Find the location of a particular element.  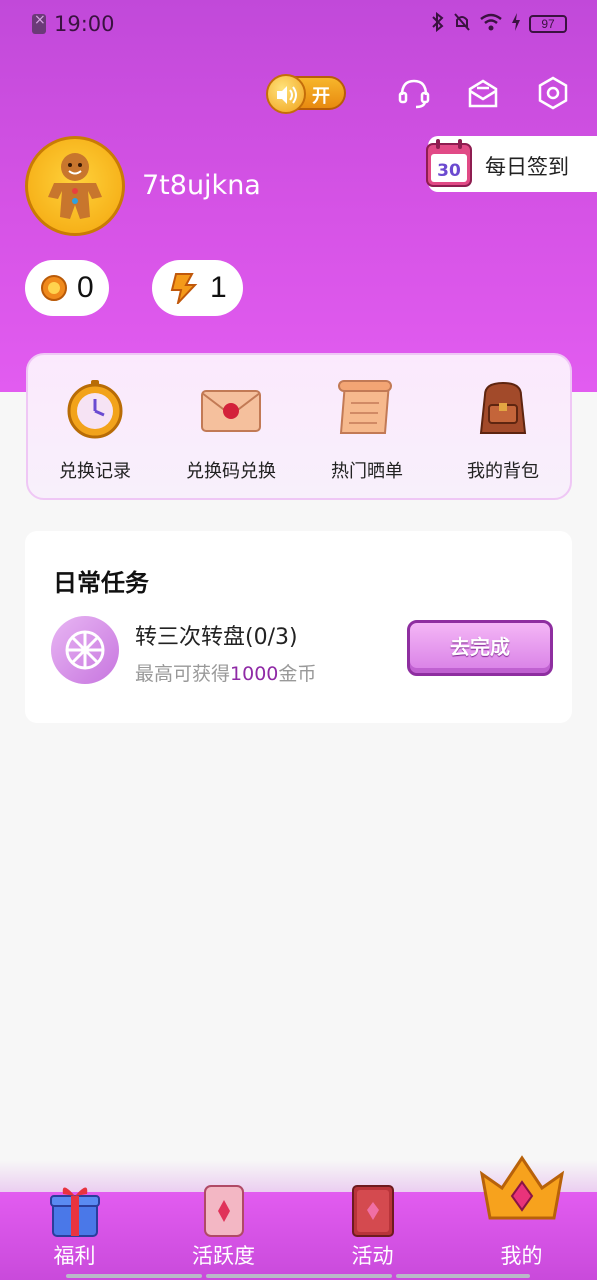

task-complete-button: 去完成 is located at coordinates (480, 648).